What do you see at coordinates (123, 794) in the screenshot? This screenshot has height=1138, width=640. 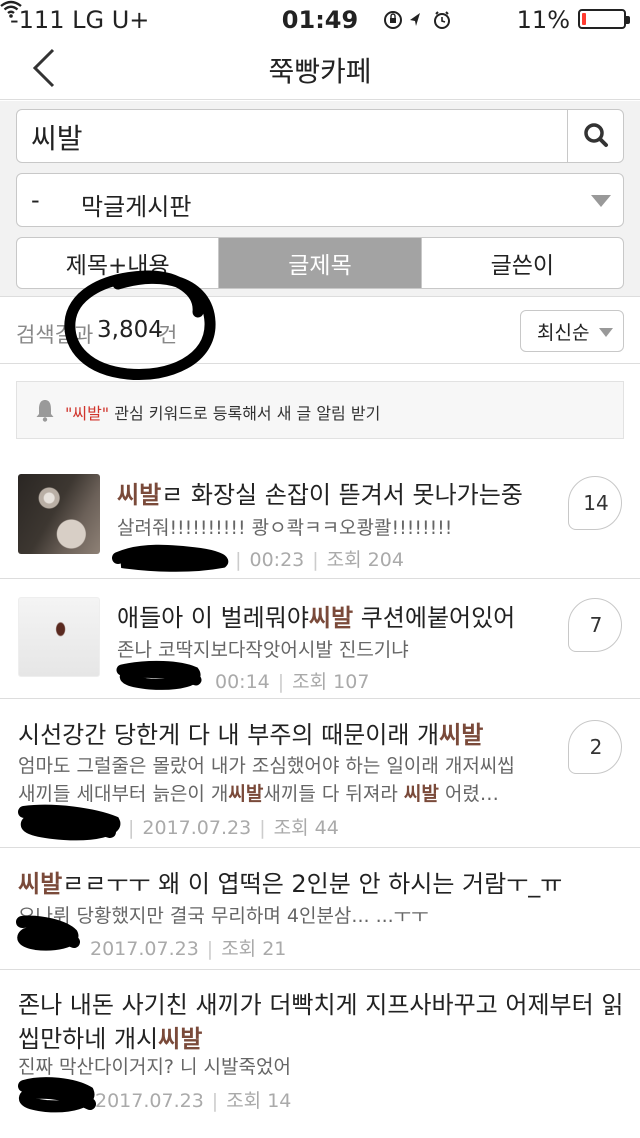 I see `post-preview-text: 새끼들 세대부터 늙은이 개` at bounding box center [123, 794].